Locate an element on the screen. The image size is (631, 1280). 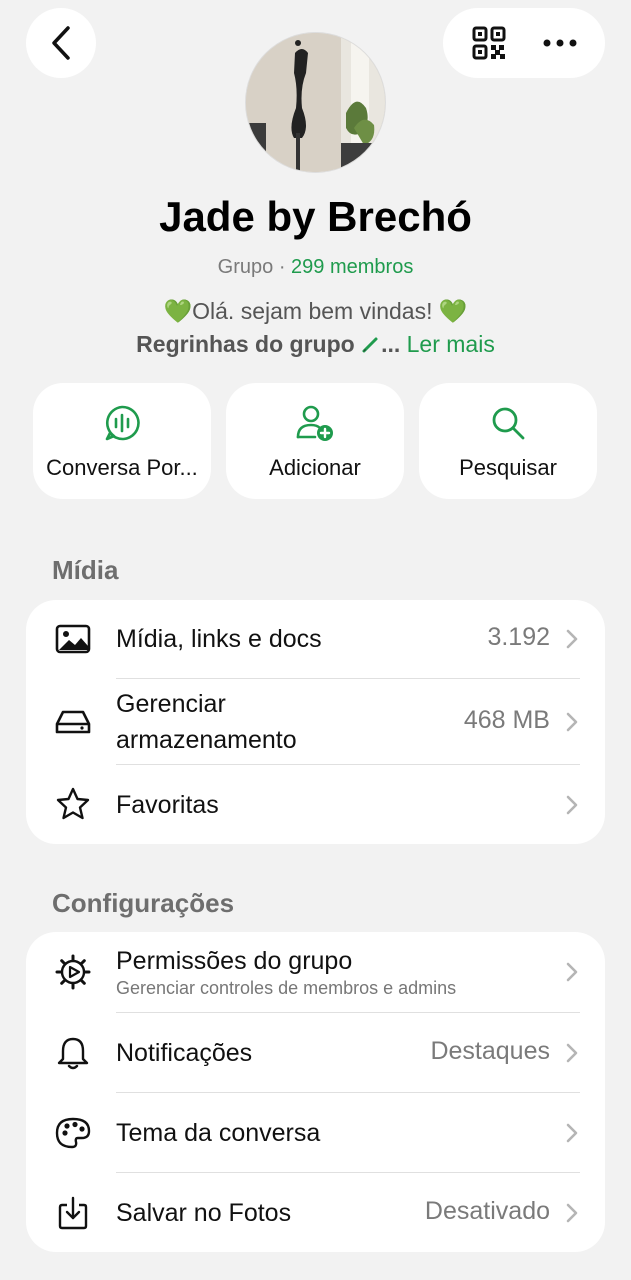
photo-icon is located at coordinates (73, 639).